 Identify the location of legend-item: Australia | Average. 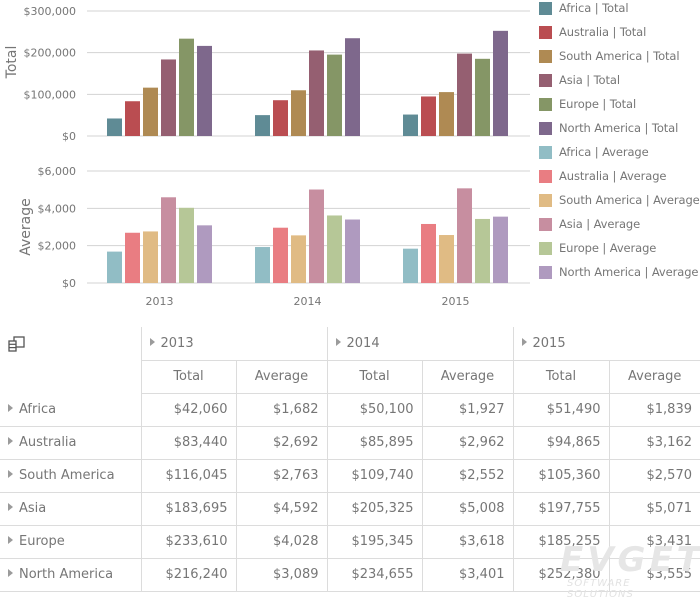
(602, 176).